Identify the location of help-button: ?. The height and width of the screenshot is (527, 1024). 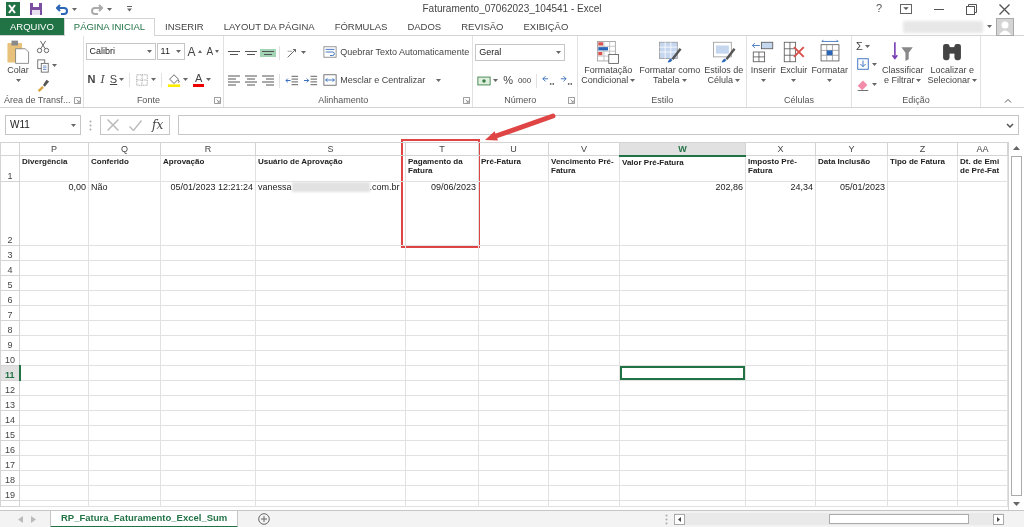
(878, 9).